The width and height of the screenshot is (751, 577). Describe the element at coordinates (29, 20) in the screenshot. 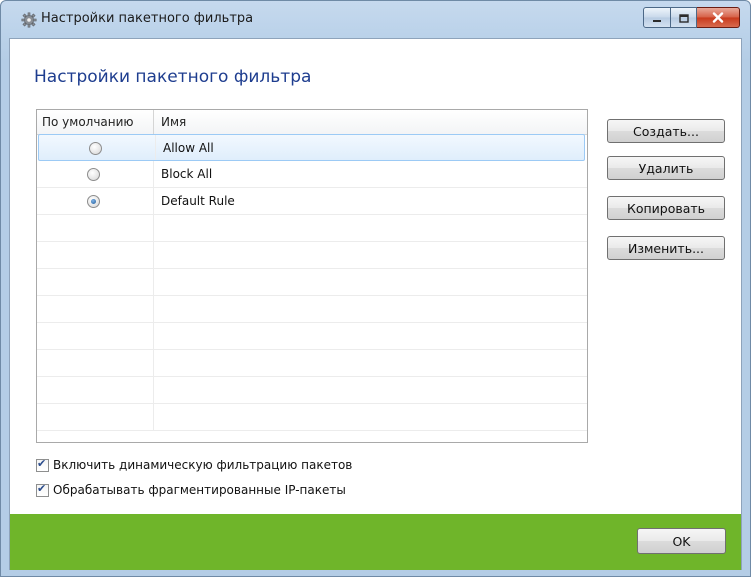

I see `gear-icon` at that location.